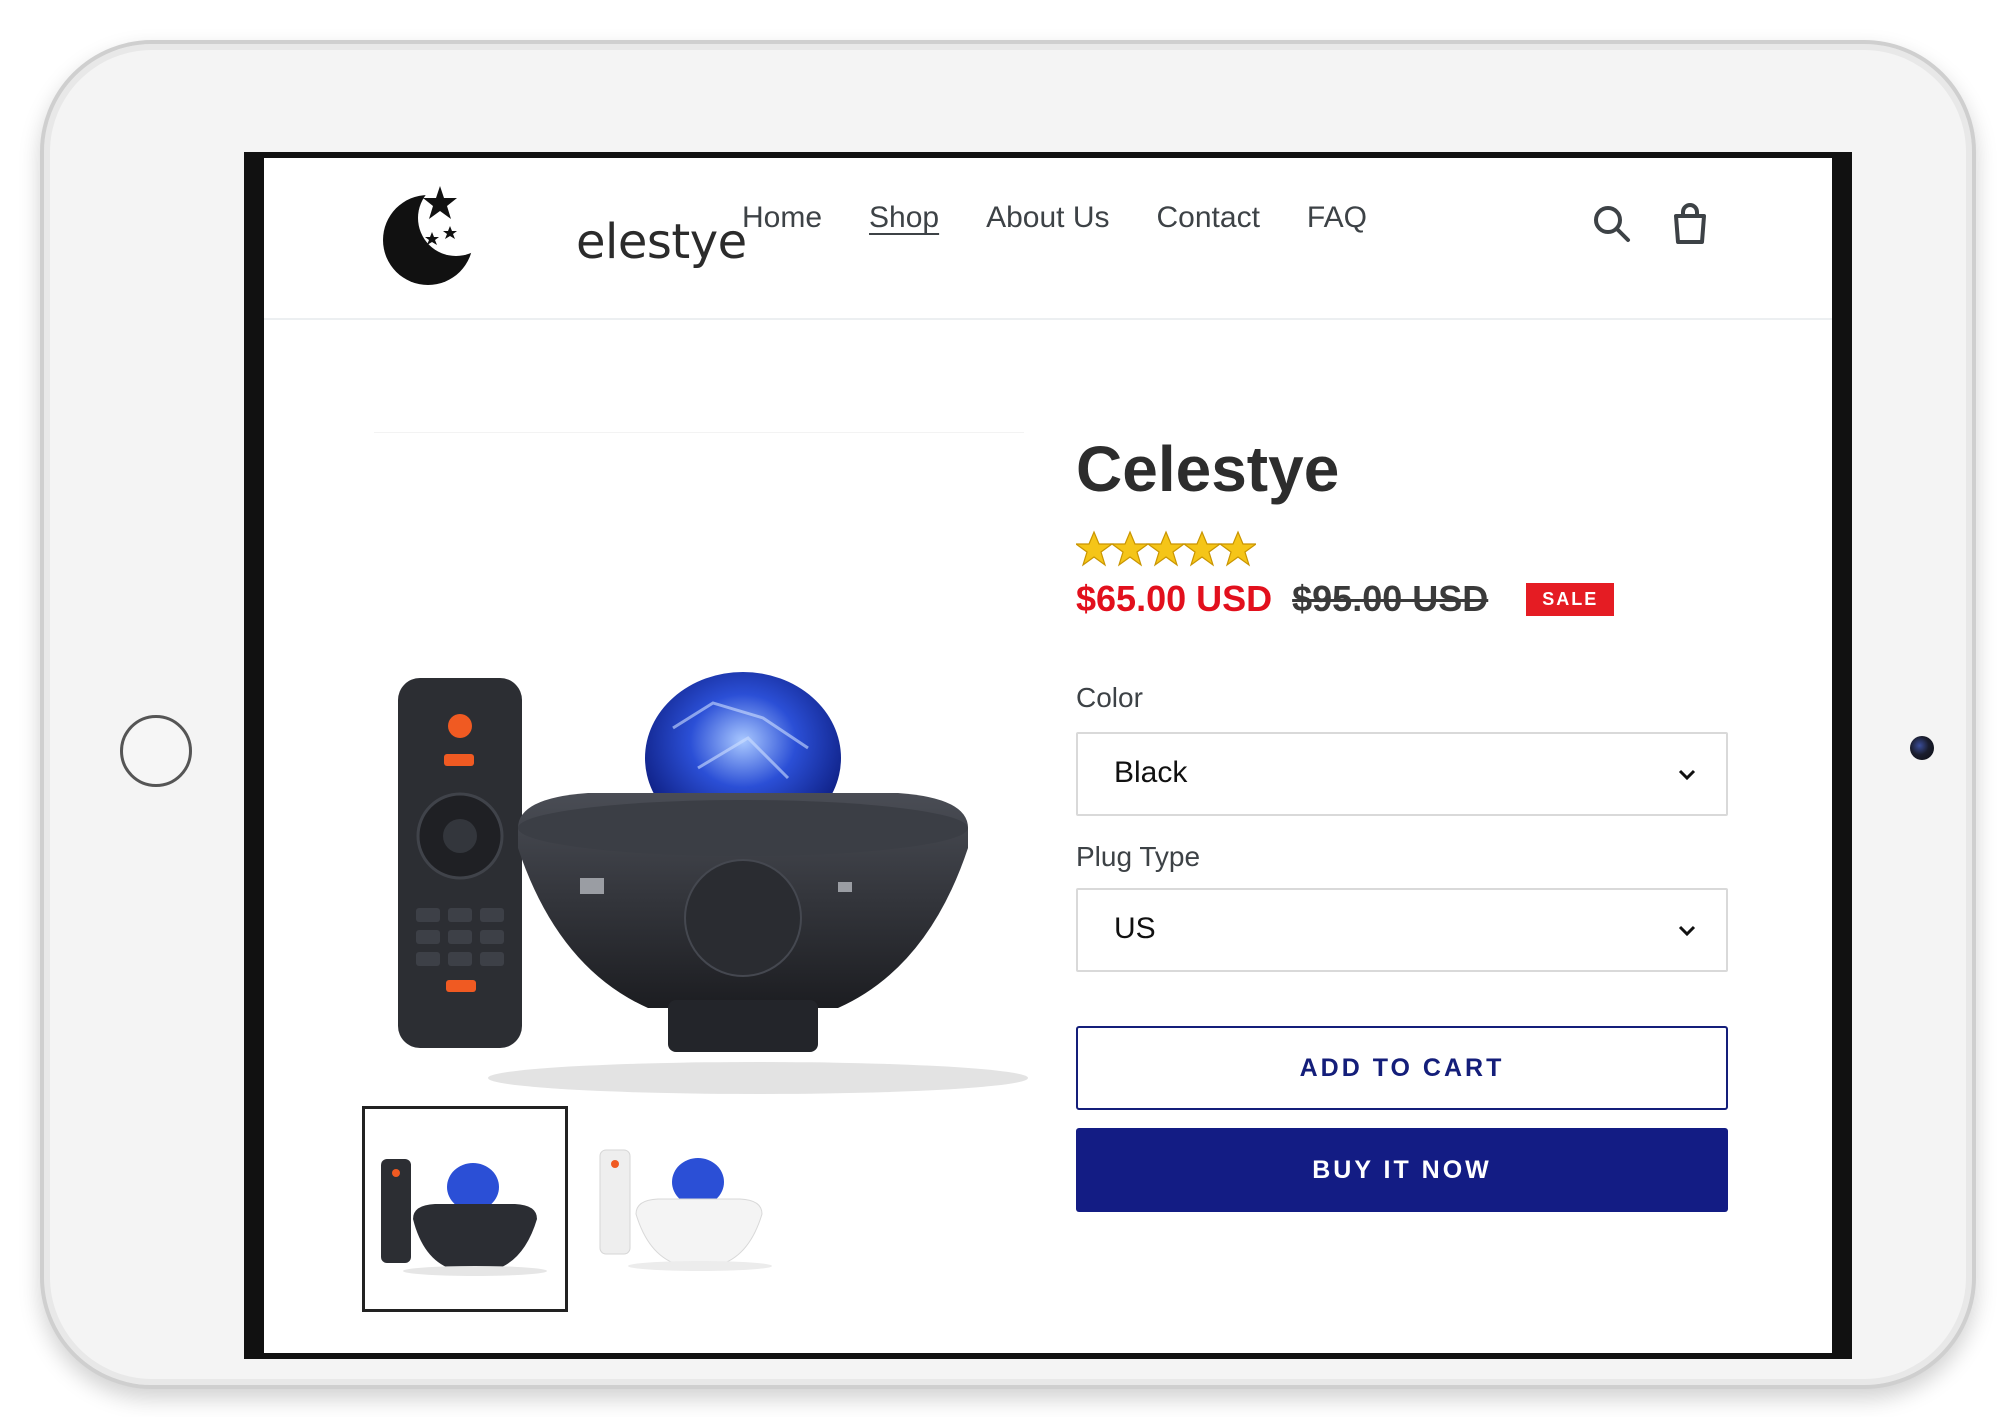  Describe the element at coordinates (428, 235) in the screenshot. I see `moon-logo-icon` at that location.